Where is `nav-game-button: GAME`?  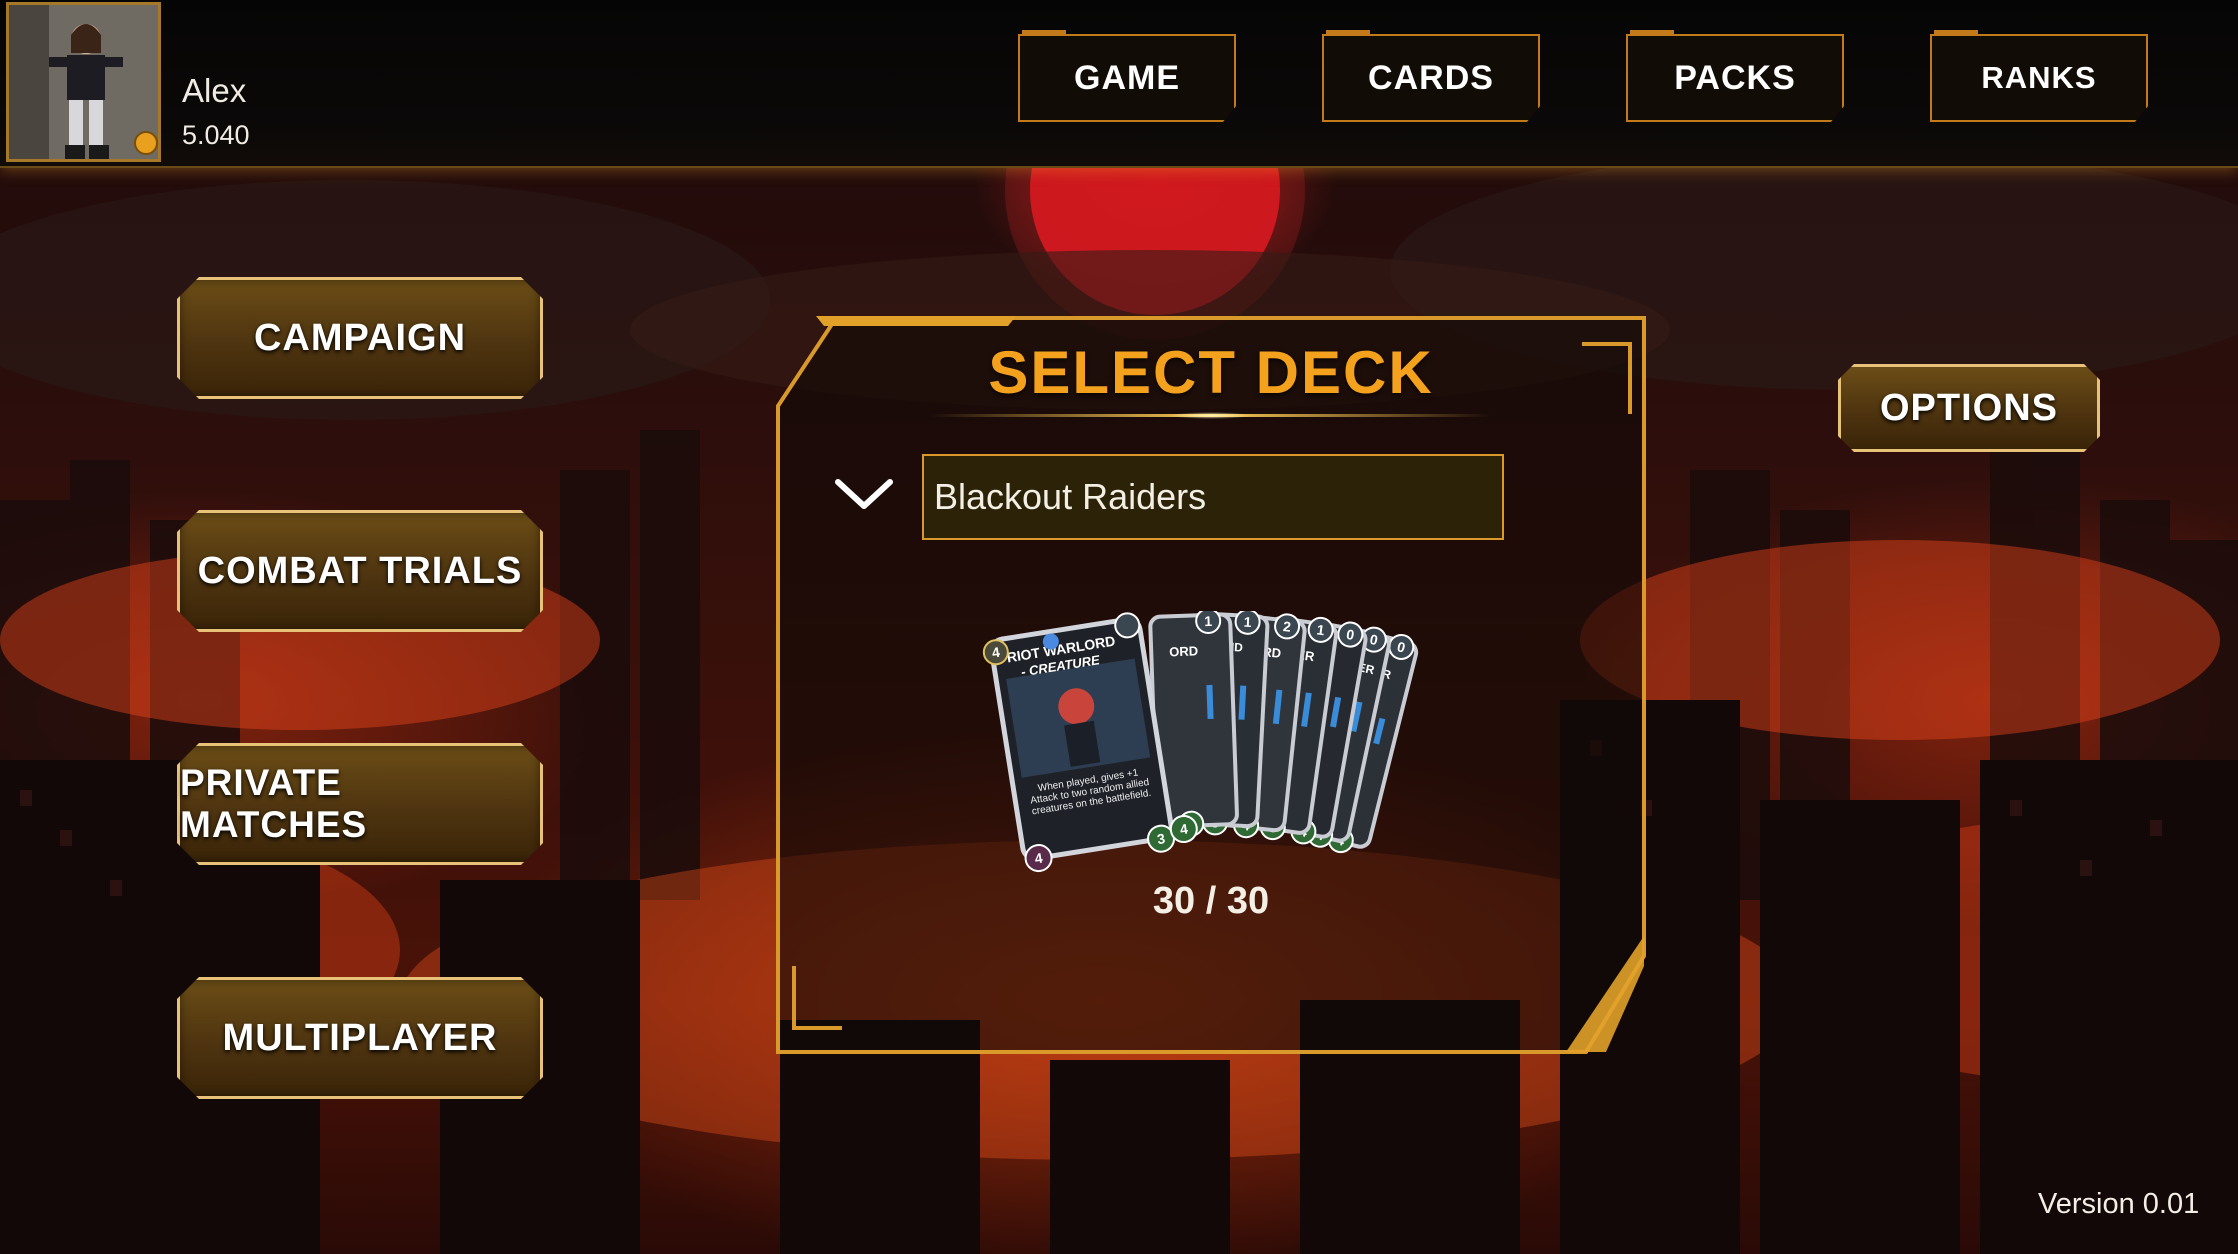 nav-game-button: GAME is located at coordinates (1127, 78).